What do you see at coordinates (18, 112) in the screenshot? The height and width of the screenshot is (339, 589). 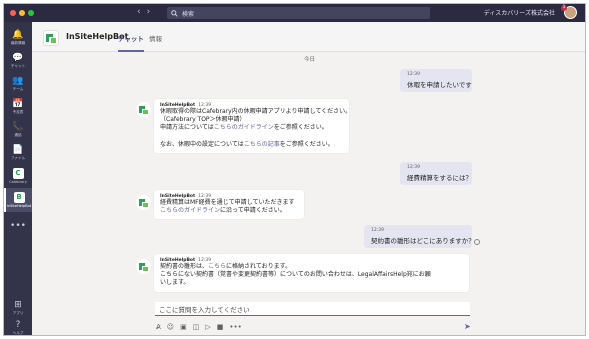 I see `rail-item-label: 予定表` at bounding box center [18, 112].